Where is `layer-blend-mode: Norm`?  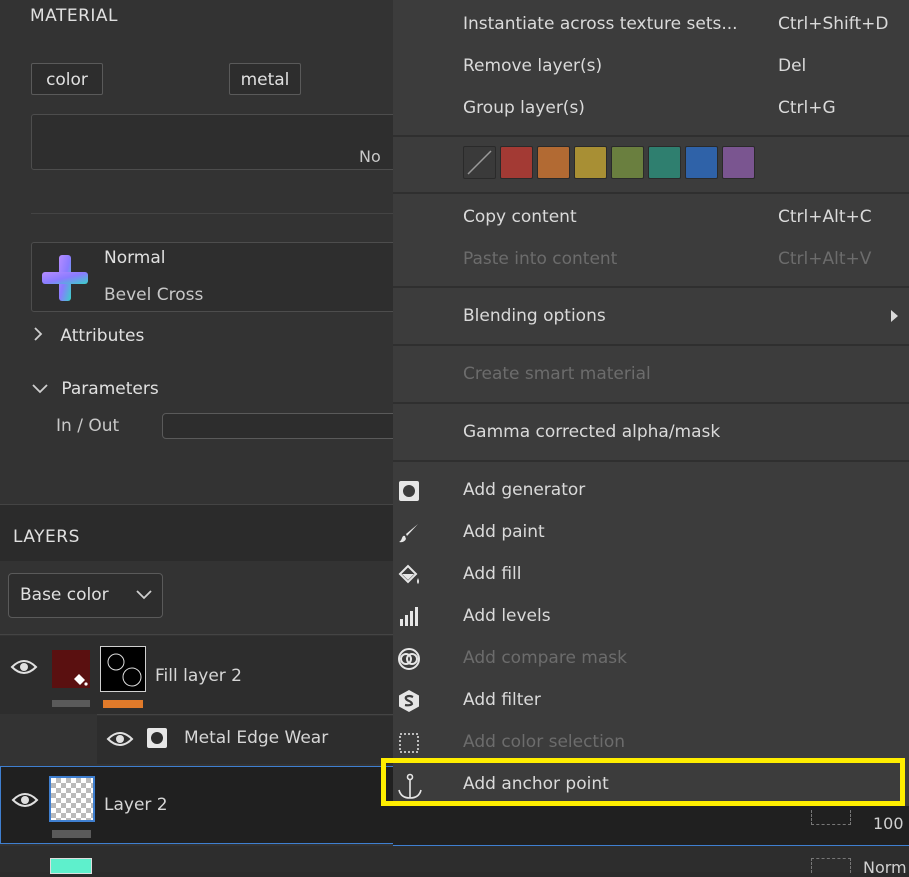
layer-blend-mode: Norm is located at coordinates (885, 867).